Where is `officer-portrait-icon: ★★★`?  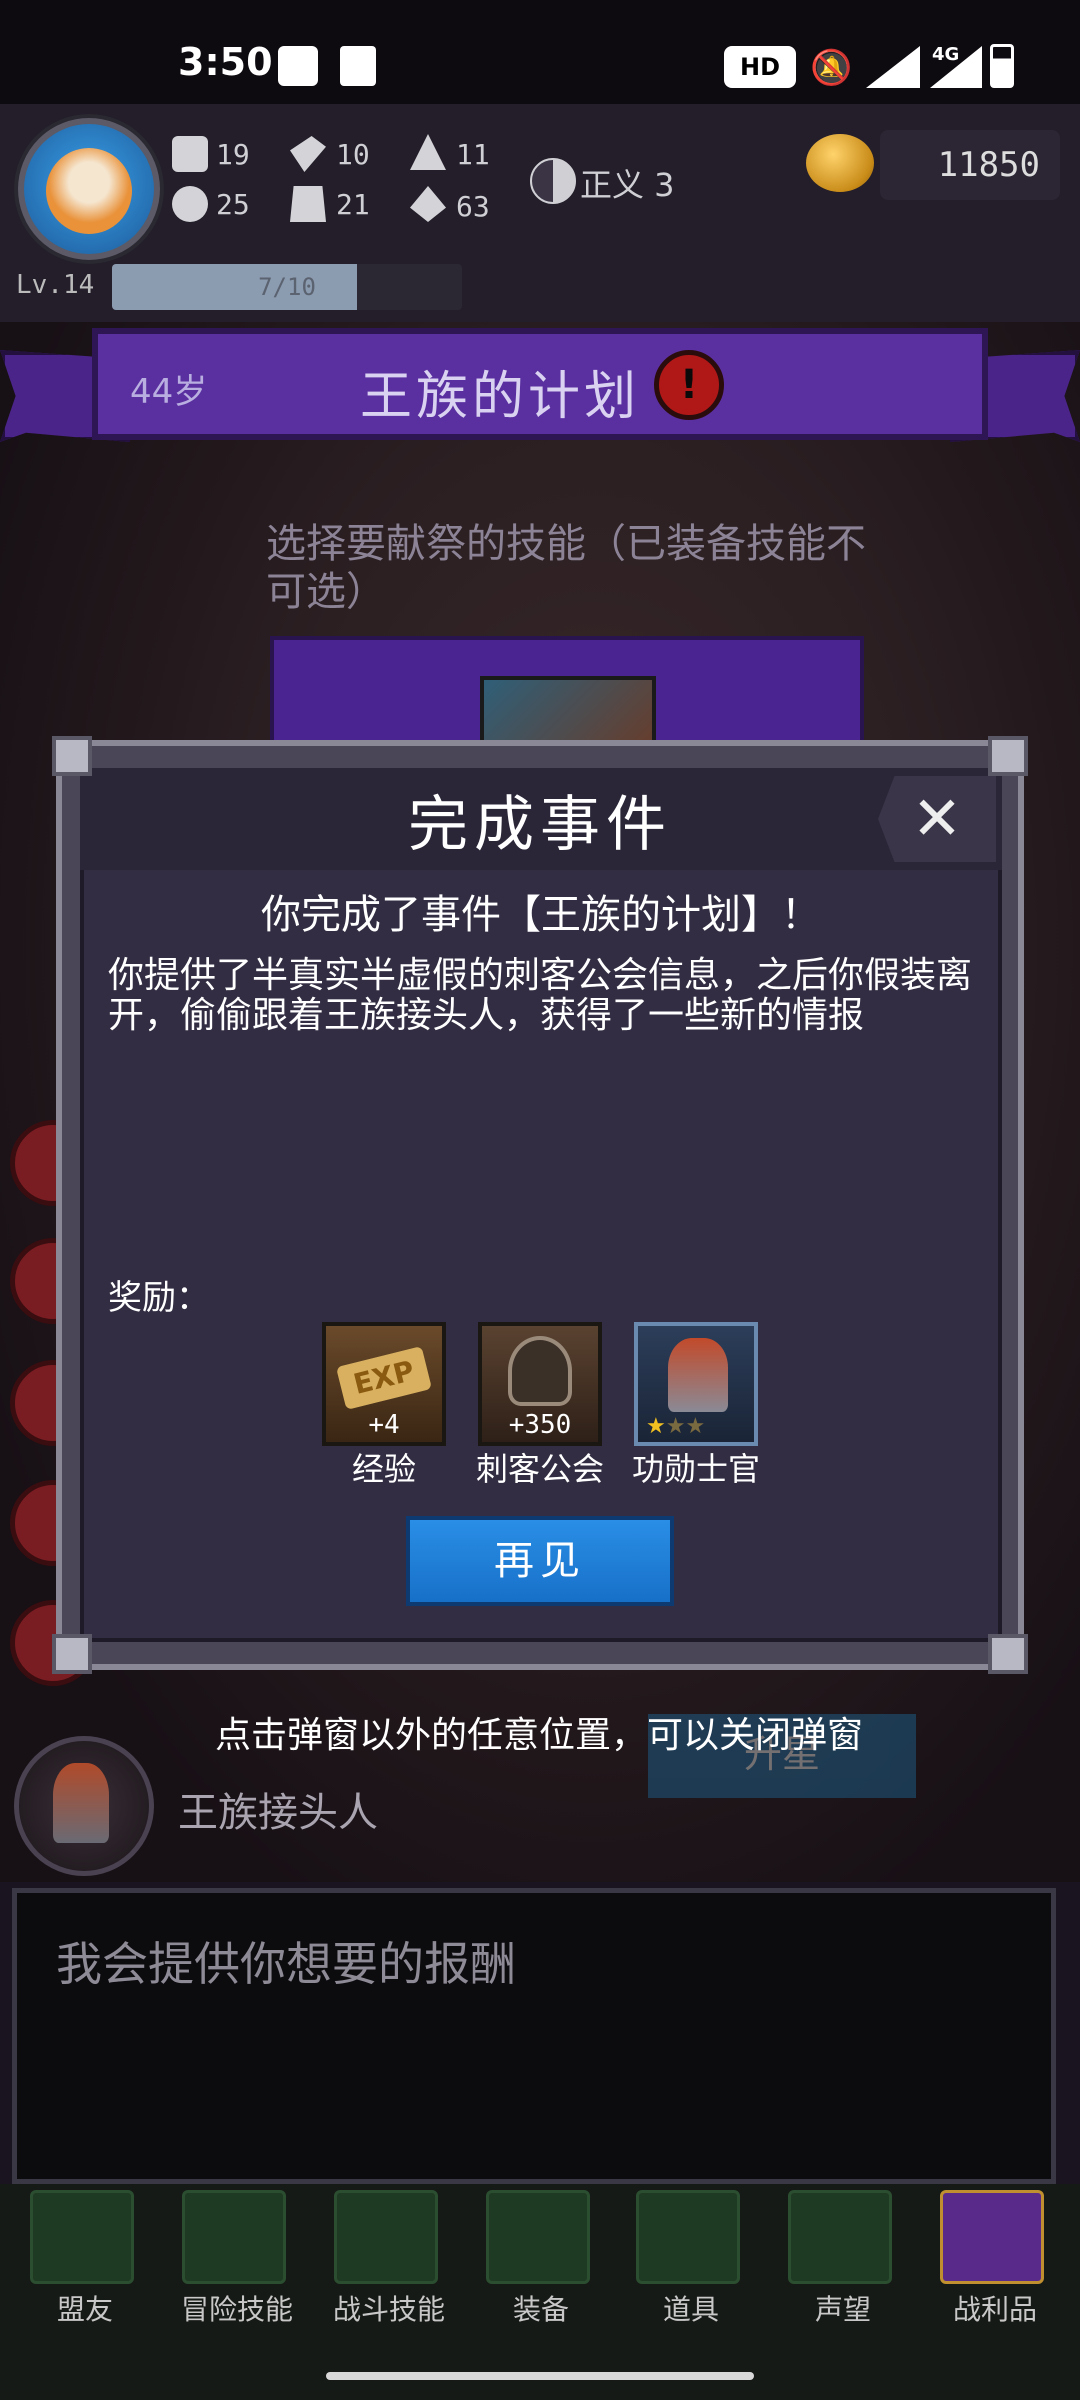 officer-portrait-icon: ★★★ is located at coordinates (696, 1384).